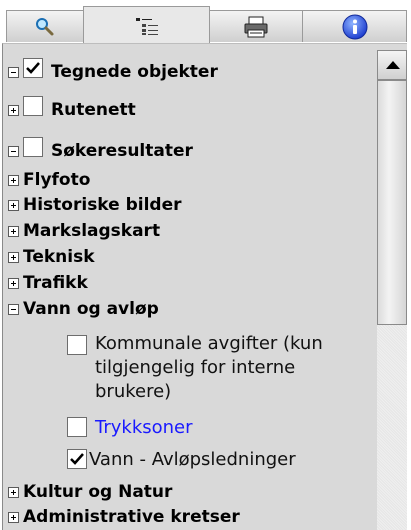 Image resolution: width=411 pixels, height=530 pixels. Describe the element at coordinates (195, 367) in the screenshot. I see `sublayer-label-line: tilgjengelig for interne` at that location.